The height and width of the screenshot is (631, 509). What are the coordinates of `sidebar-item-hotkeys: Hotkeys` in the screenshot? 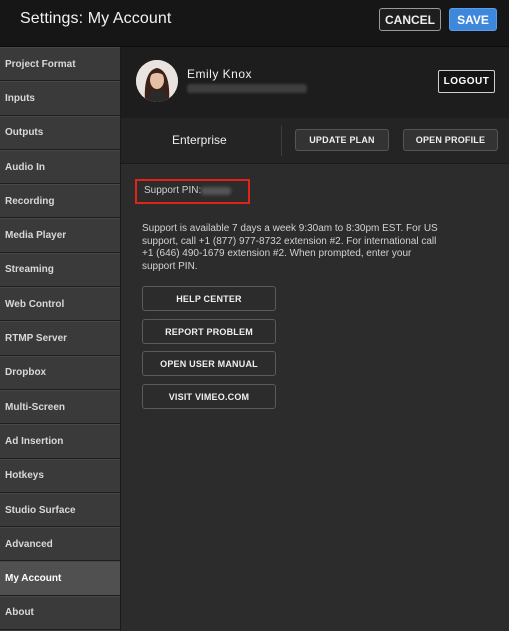 It's located at (60, 475).